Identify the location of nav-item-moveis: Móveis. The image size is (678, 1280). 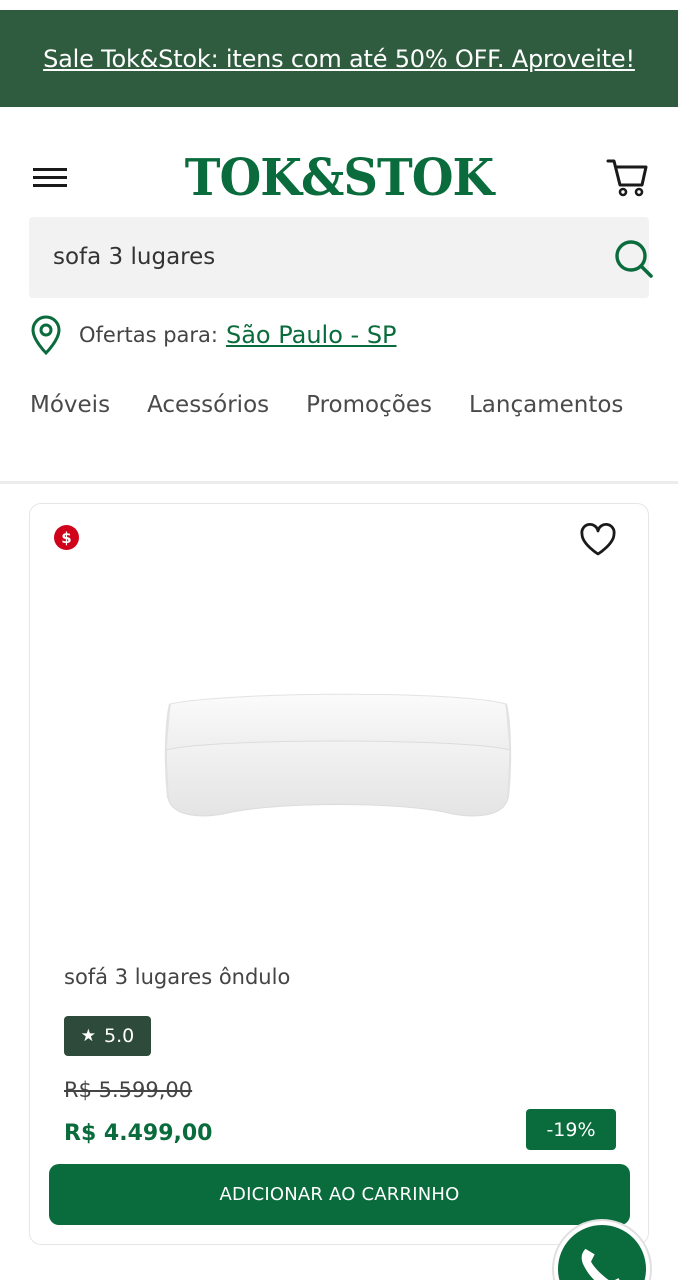
(70, 405).